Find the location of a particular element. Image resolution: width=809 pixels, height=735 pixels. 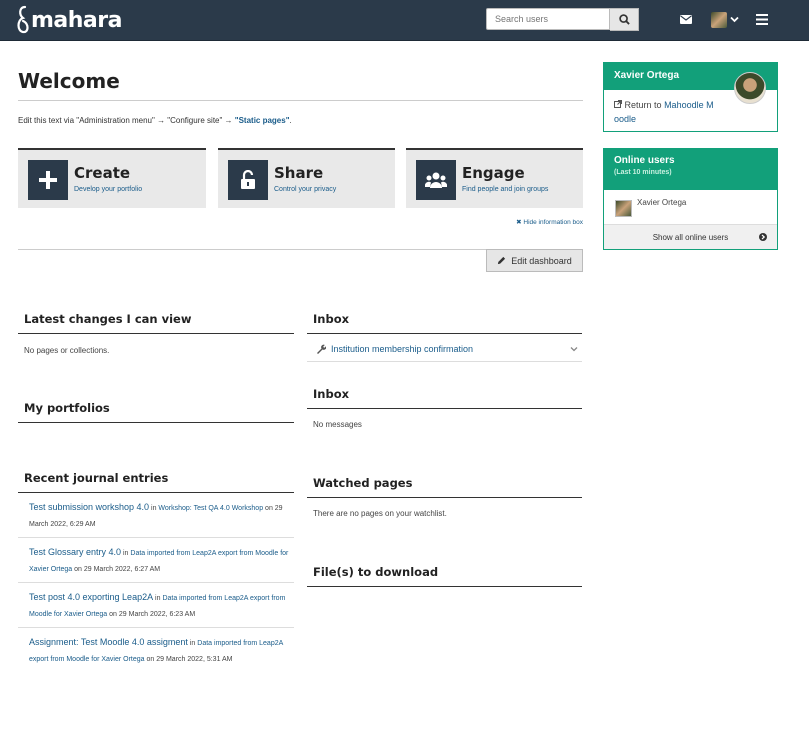

journal-entry-title: Assignment: Test Moodle 4.0 assigment is located at coordinates (108, 642).